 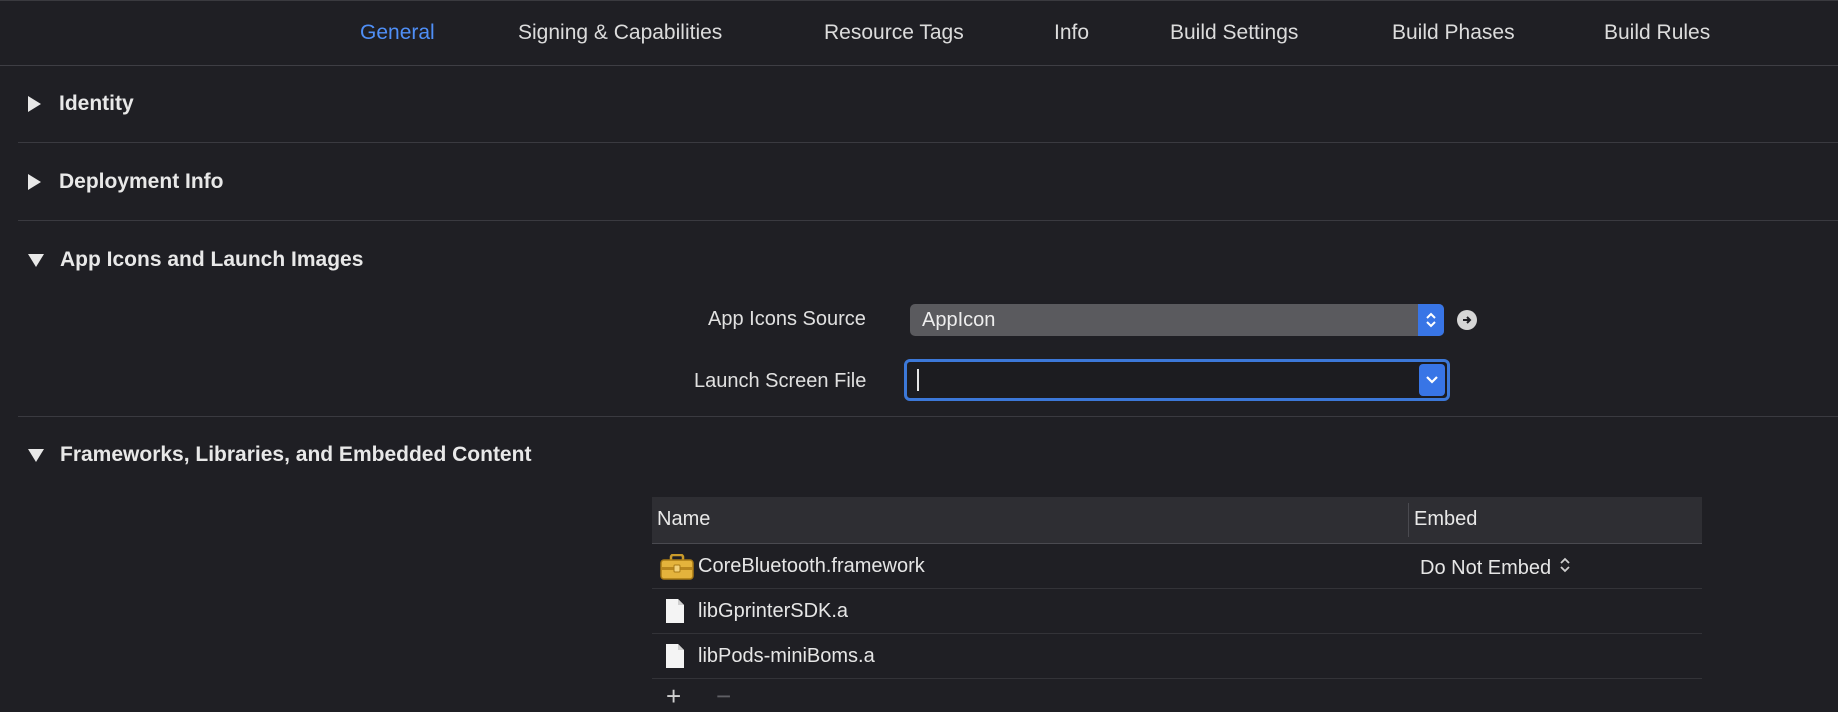 I want to click on section-identity: Identity, so click(x=81, y=104).